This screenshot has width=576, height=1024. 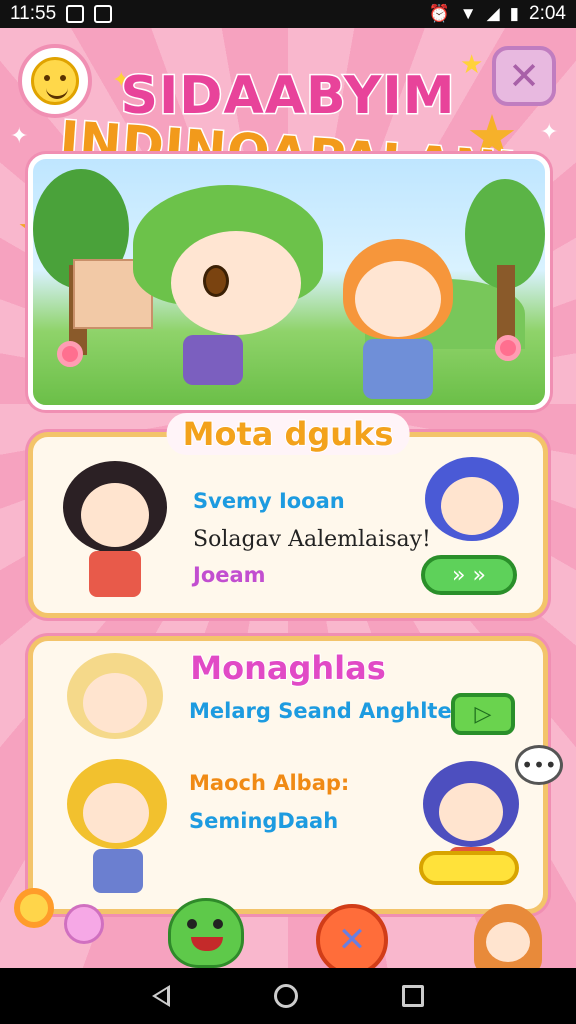 I want to click on home-icon, so click(x=286, y=996).